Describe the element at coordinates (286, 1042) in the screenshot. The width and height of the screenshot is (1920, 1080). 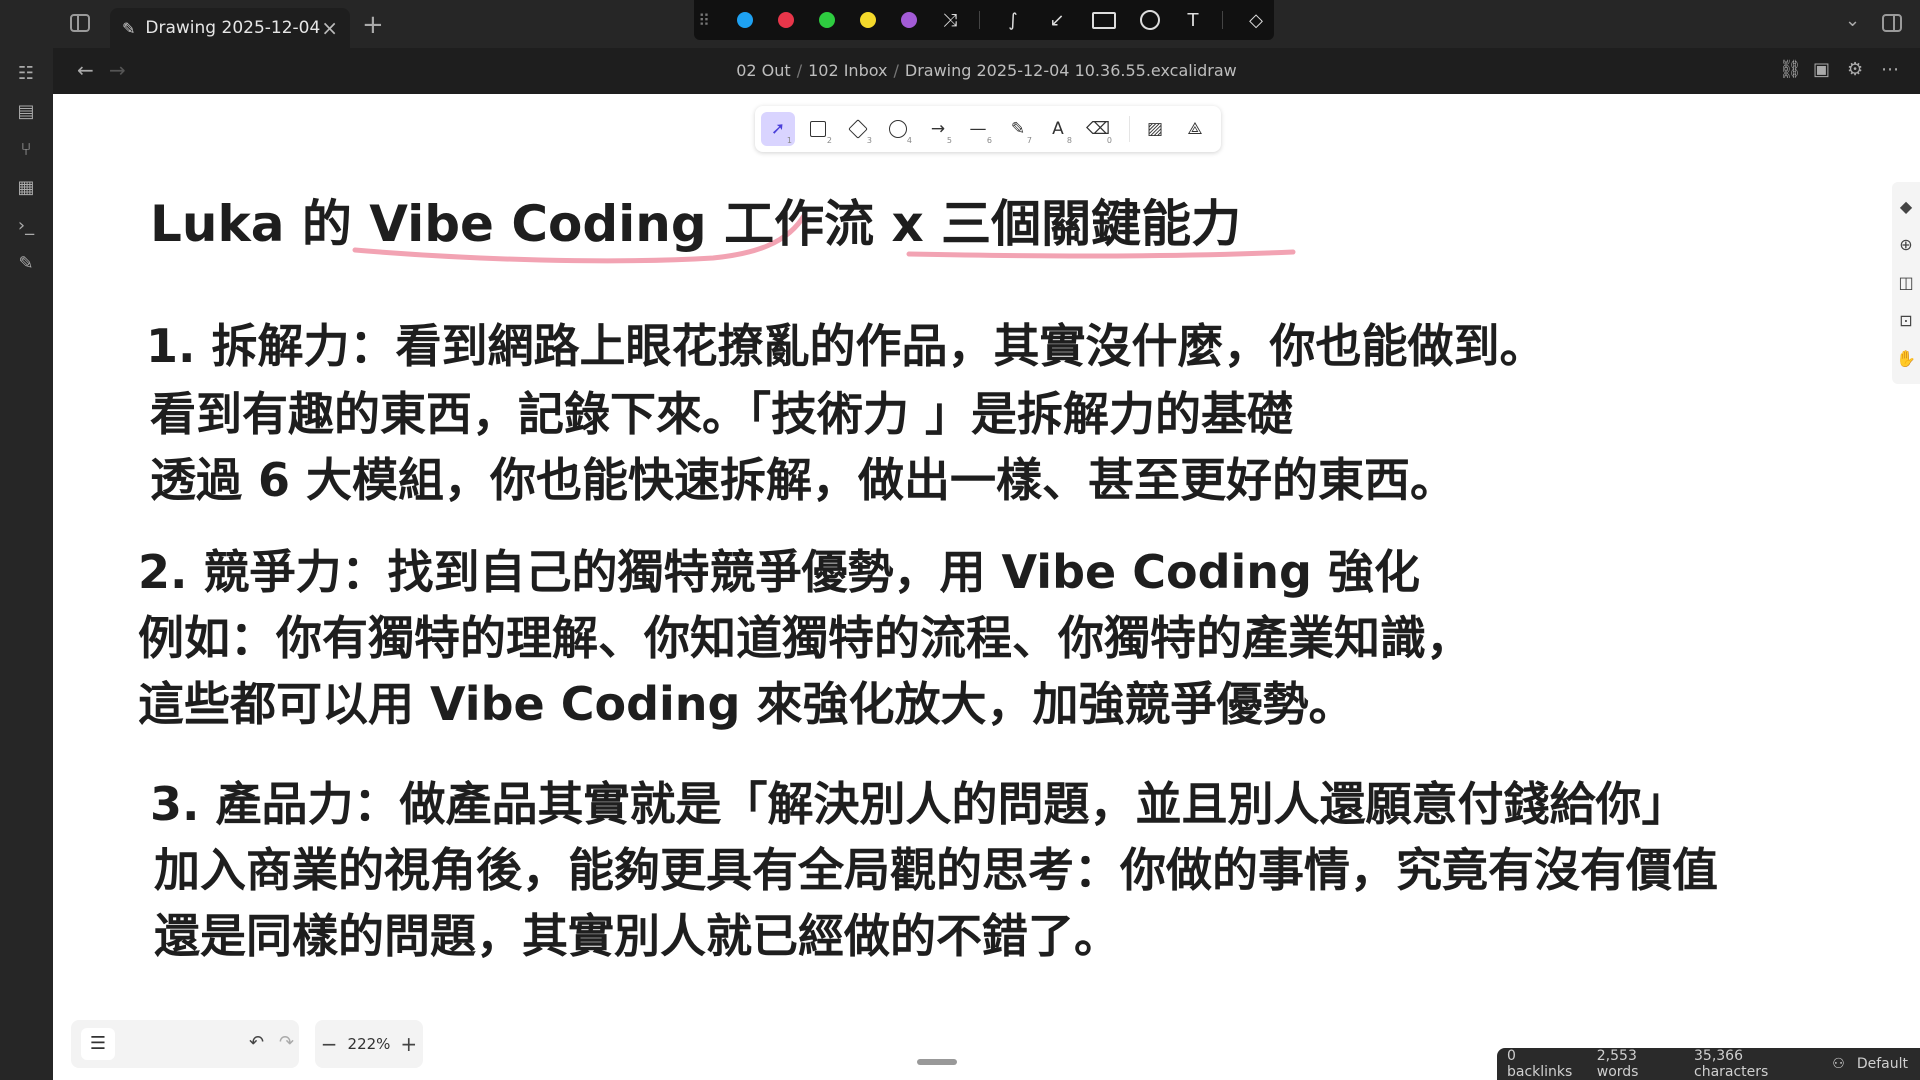
I see `redo-button: ↷` at that location.